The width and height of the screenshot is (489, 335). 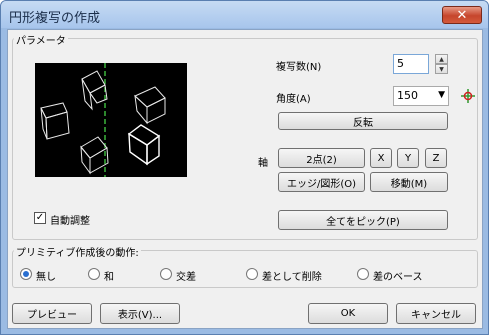 What do you see at coordinates (94, 155) in the screenshot?
I see `cube-bottom-left` at bounding box center [94, 155].